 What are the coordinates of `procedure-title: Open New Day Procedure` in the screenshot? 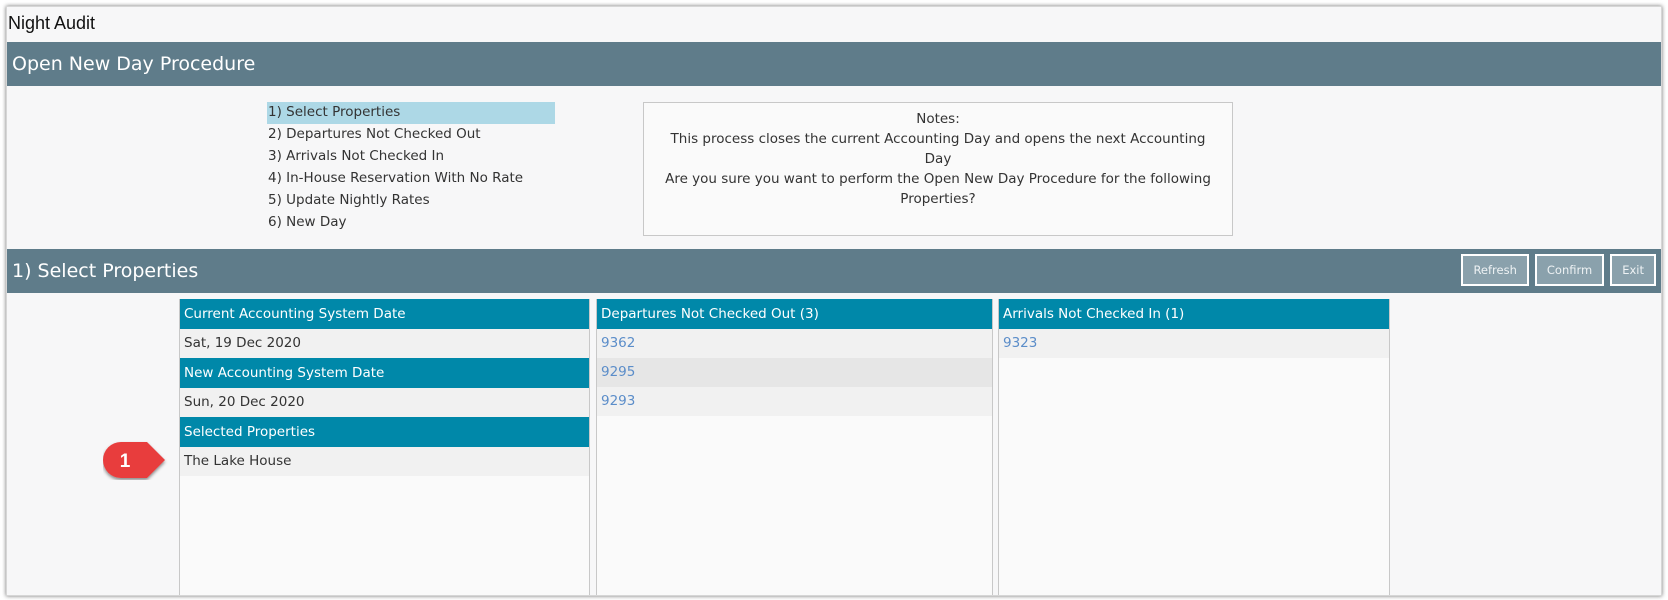 It's located at (134, 64).